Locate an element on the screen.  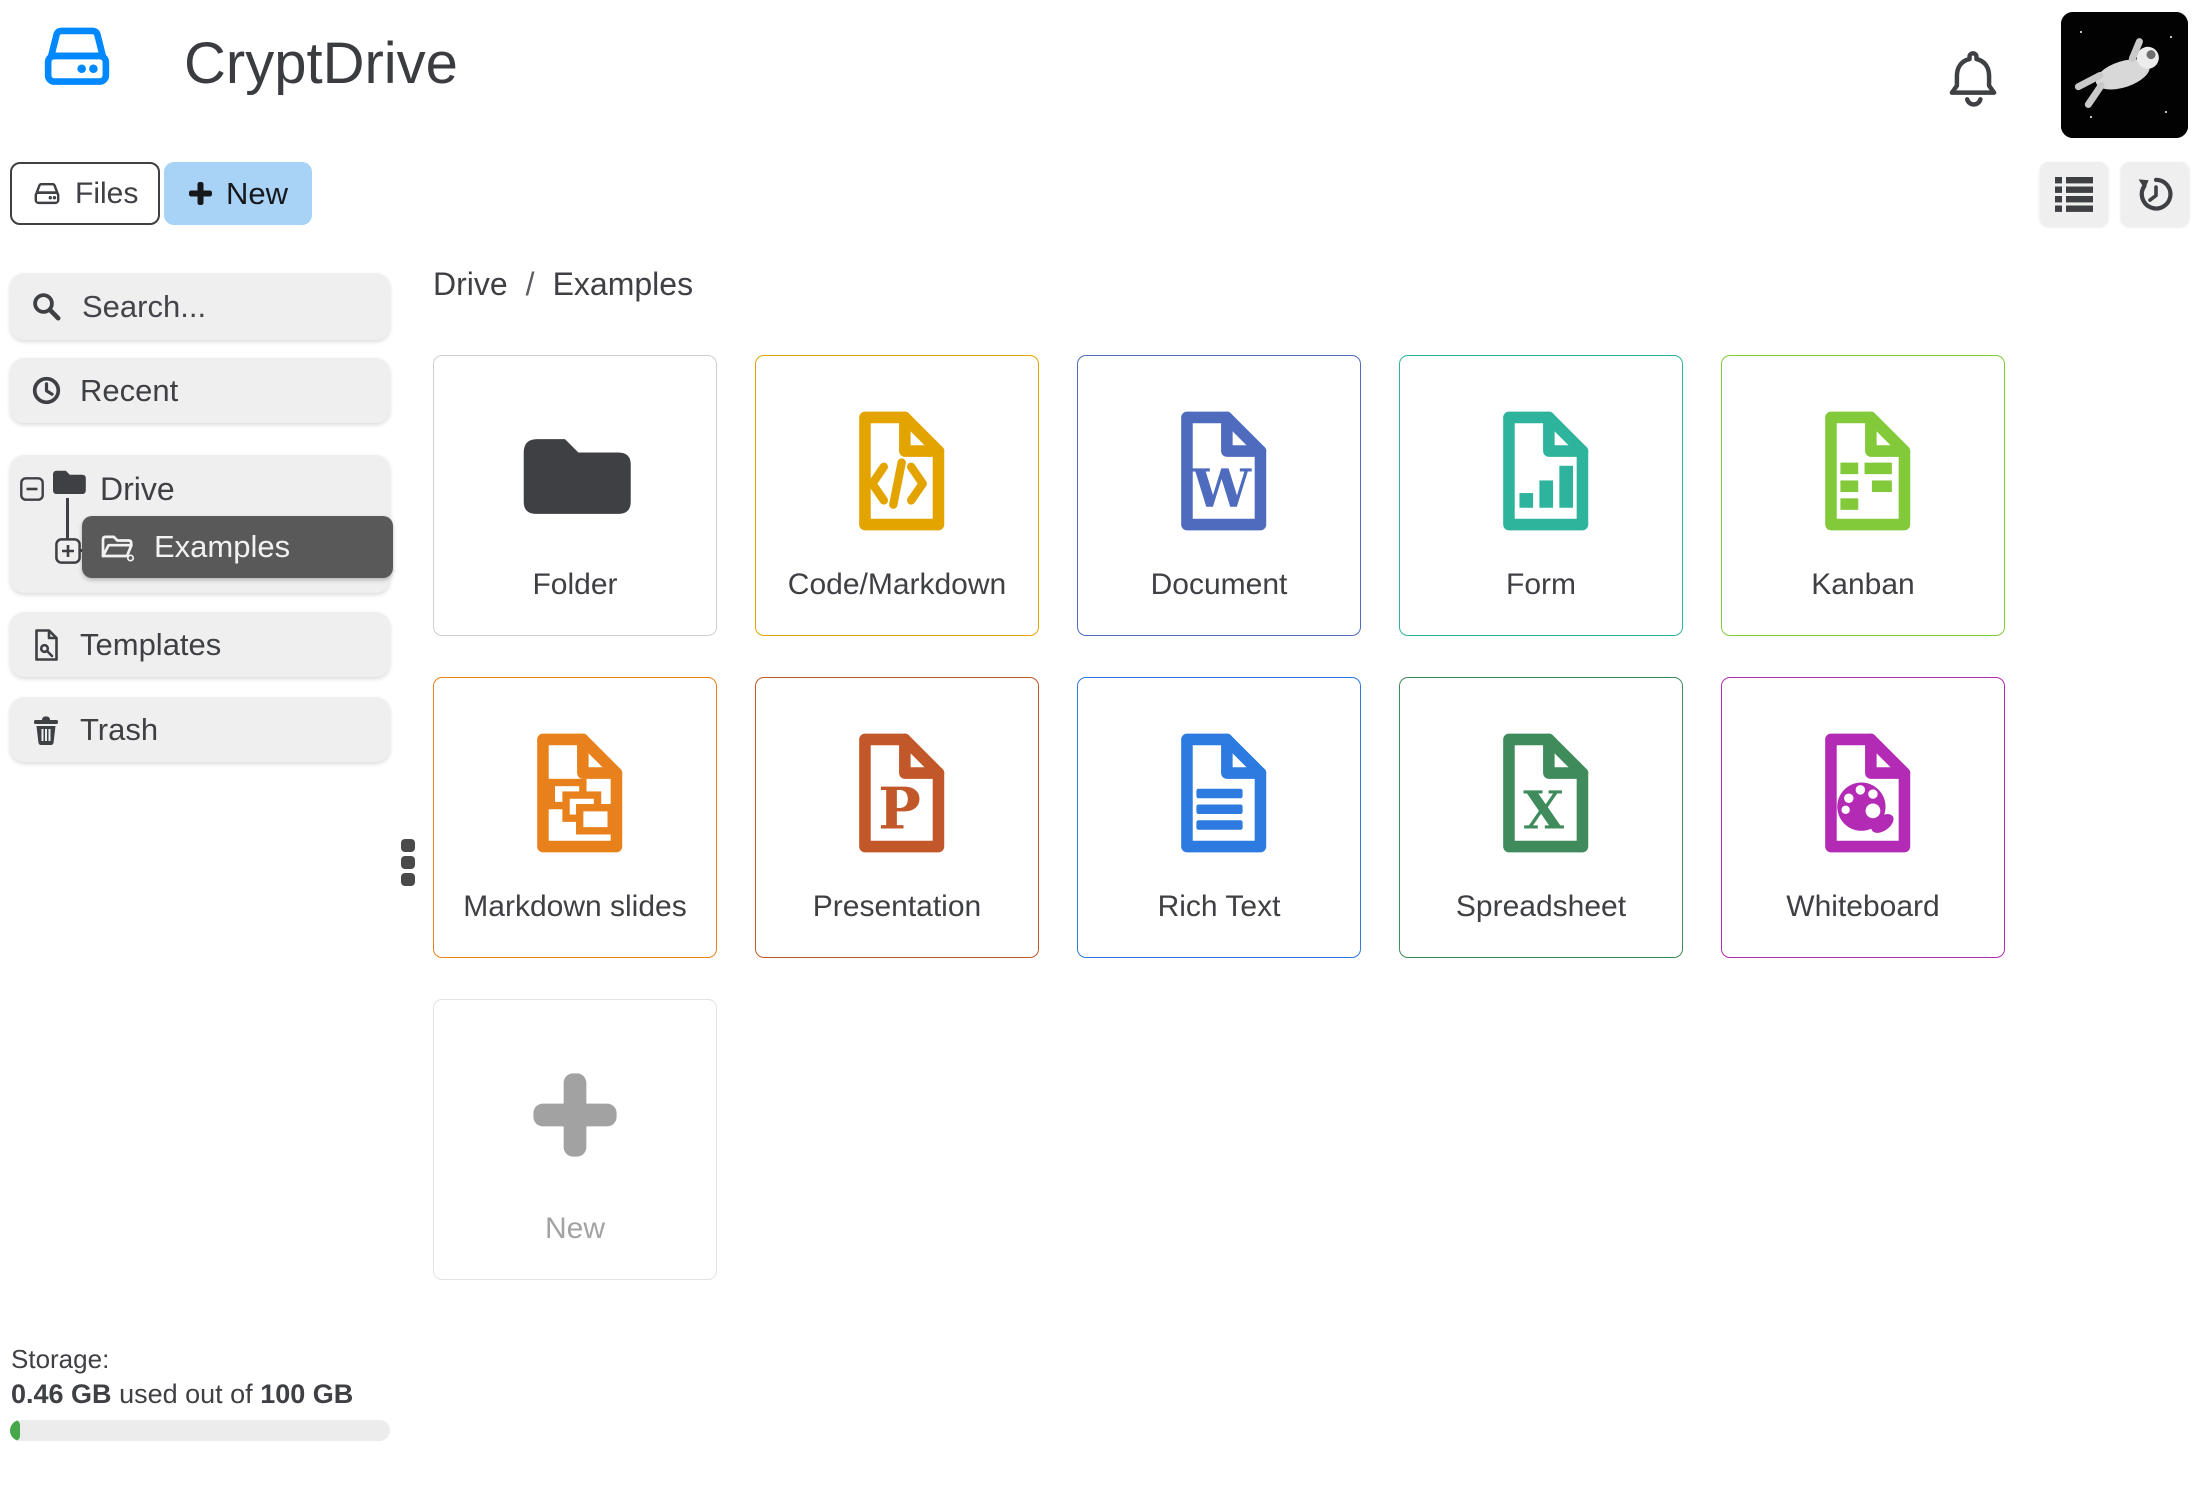
sidebar-item-label: Trash is located at coordinates (119, 729).